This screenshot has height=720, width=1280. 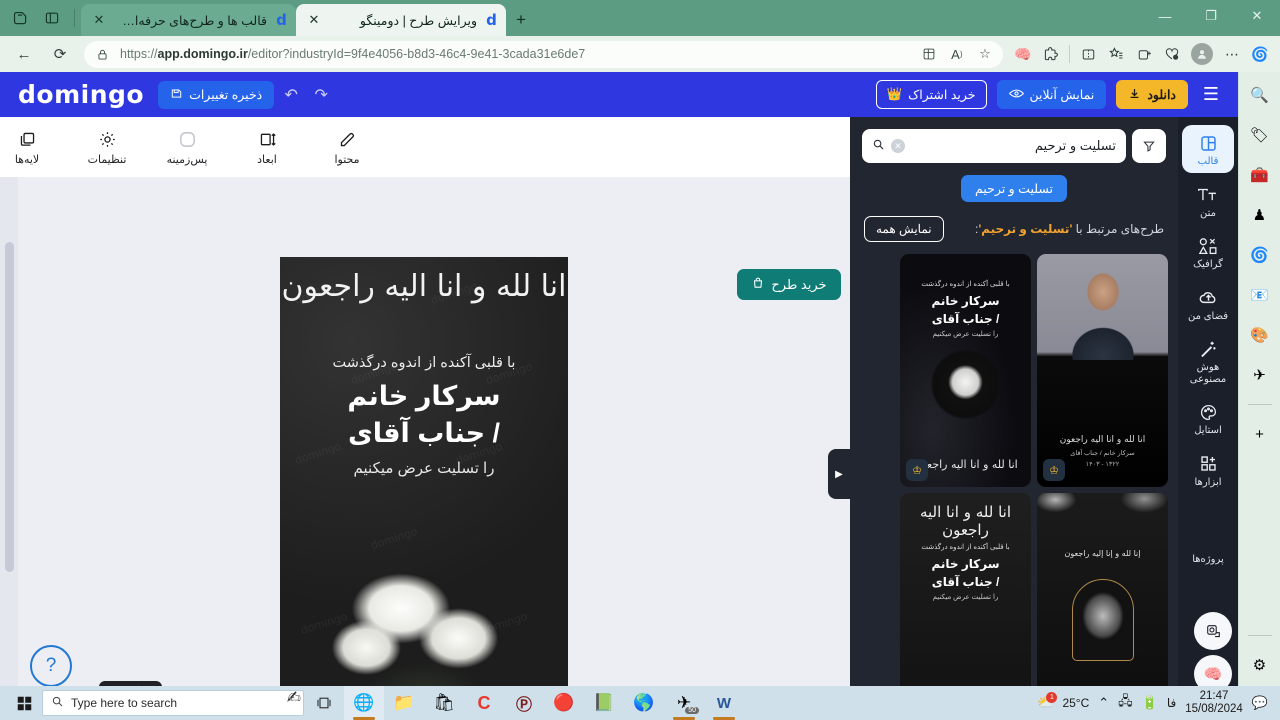 I want to click on browser-essentials-icon, so click(x=1172, y=54).